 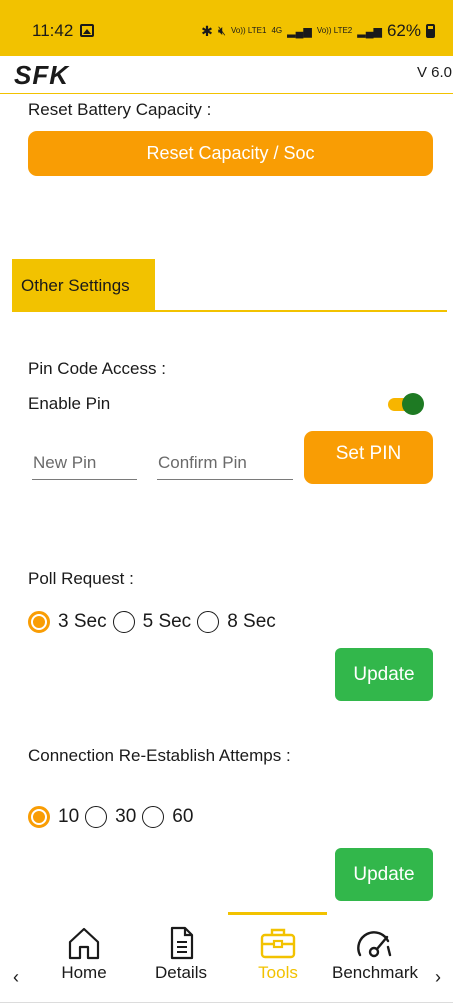 I want to click on reconnect-option-label: 30, so click(x=126, y=816).